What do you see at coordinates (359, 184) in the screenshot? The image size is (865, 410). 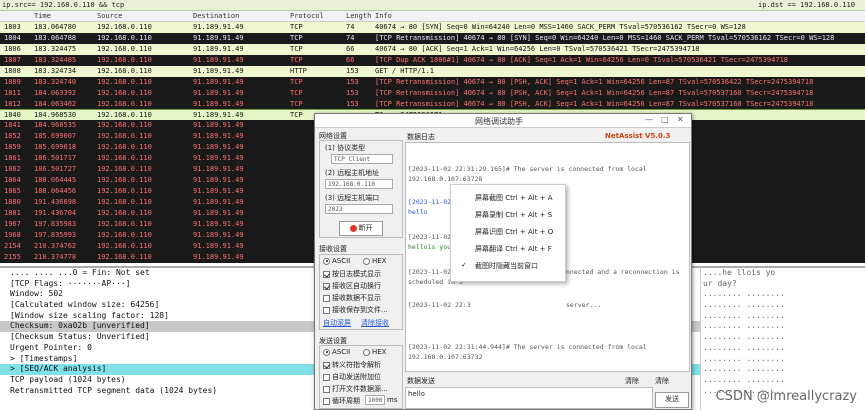 I see `host-input: 192.168.0.110` at bounding box center [359, 184].